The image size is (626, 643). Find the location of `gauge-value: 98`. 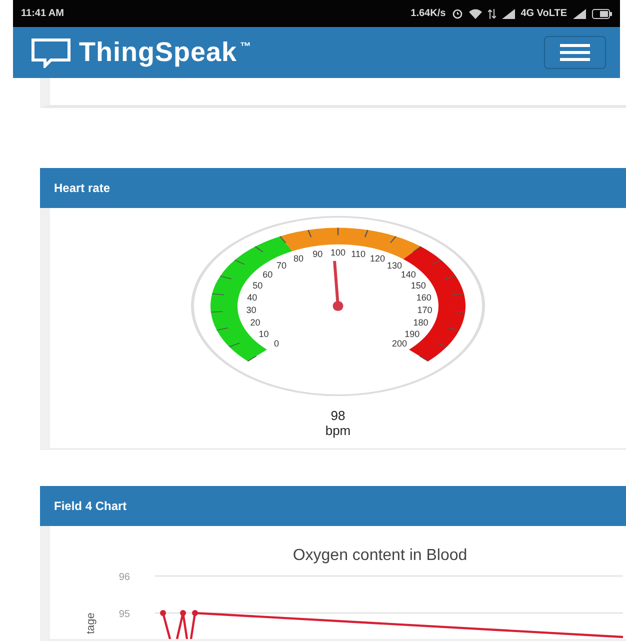

gauge-value: 98 is located at coordinates (338, 415).